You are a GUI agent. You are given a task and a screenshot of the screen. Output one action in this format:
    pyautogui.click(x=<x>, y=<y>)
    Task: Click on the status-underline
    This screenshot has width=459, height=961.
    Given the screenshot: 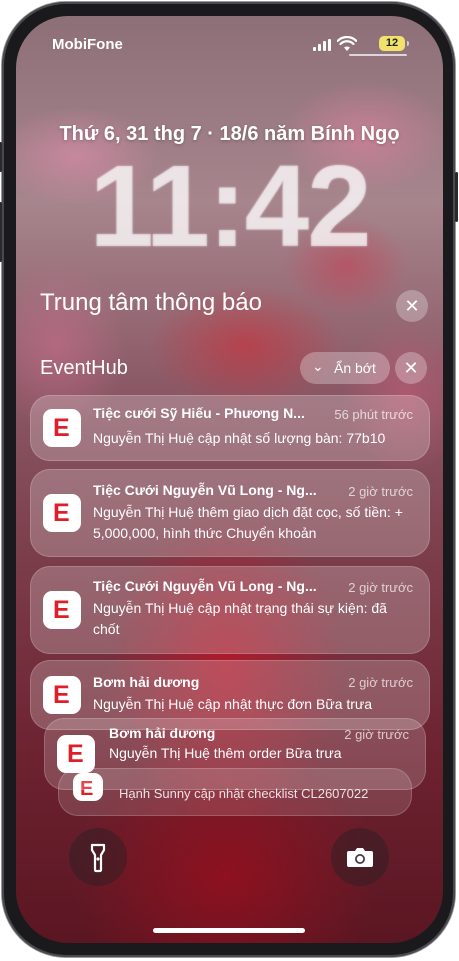 What is the action you would take?
    pyautogui.click(x=378, y=55)
    